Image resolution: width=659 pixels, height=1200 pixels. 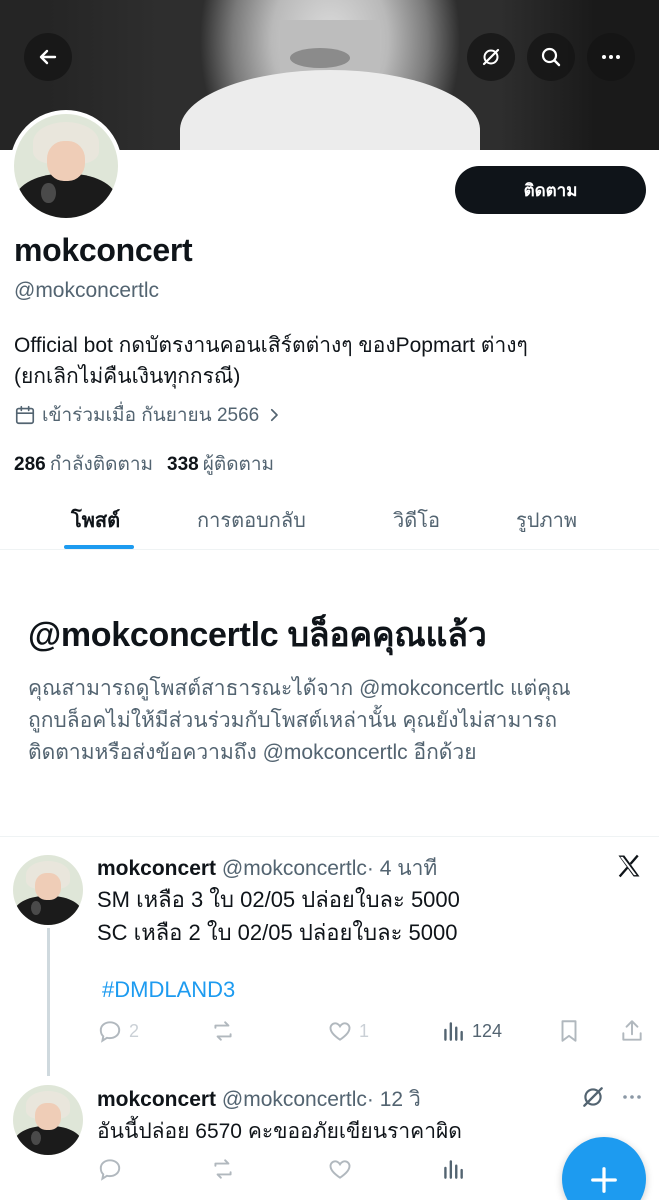 What do you see at coordinates (416, 520) in the screenshot?
I see `tab-videos: วิดีโอ` at bounding box center [416, 520].